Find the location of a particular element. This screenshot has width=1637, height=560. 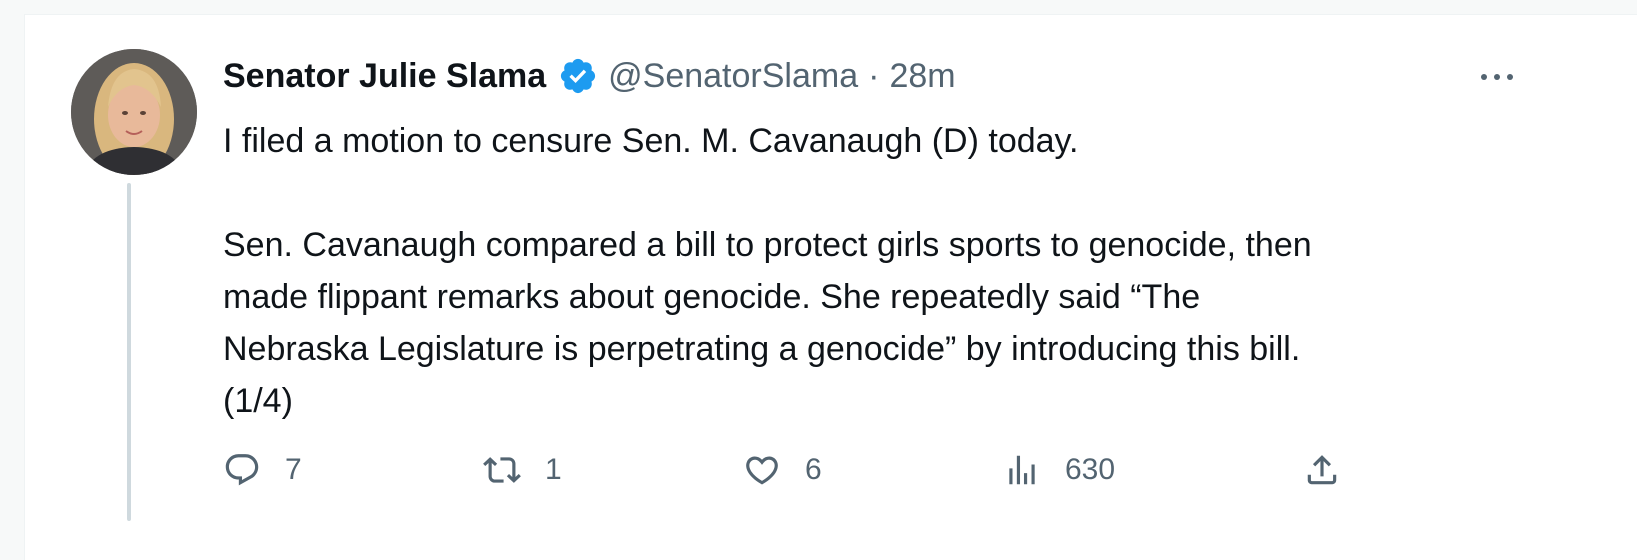

views-button: 630 is located at coordinates (1059, 470).